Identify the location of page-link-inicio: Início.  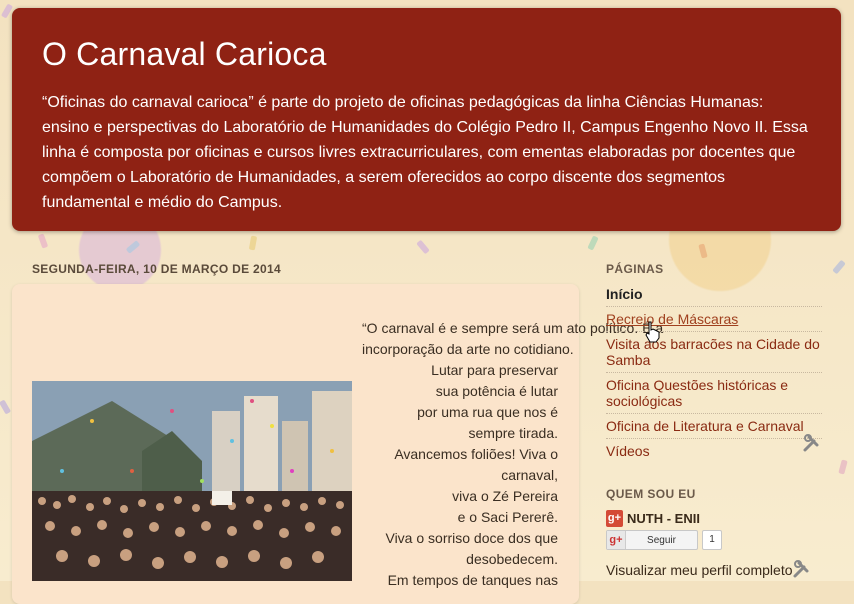
(714, 296).